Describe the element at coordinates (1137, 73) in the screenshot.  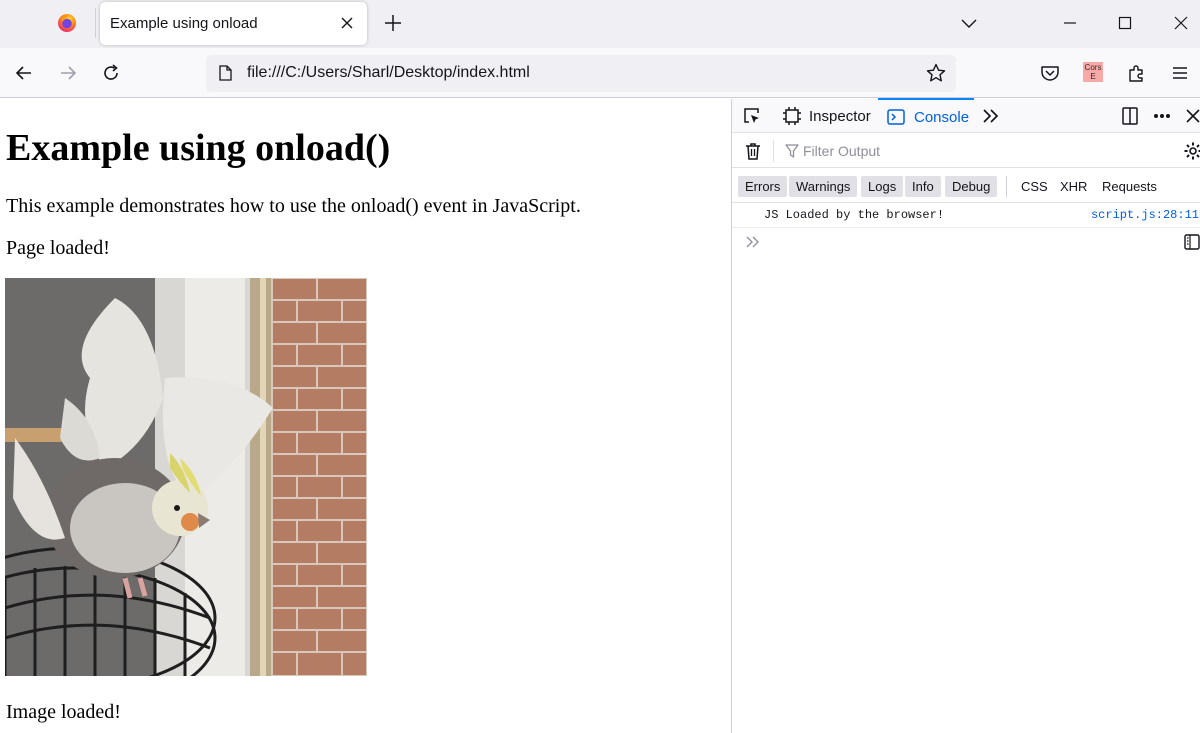
I see `extensions-puzzle-icon` at that location.